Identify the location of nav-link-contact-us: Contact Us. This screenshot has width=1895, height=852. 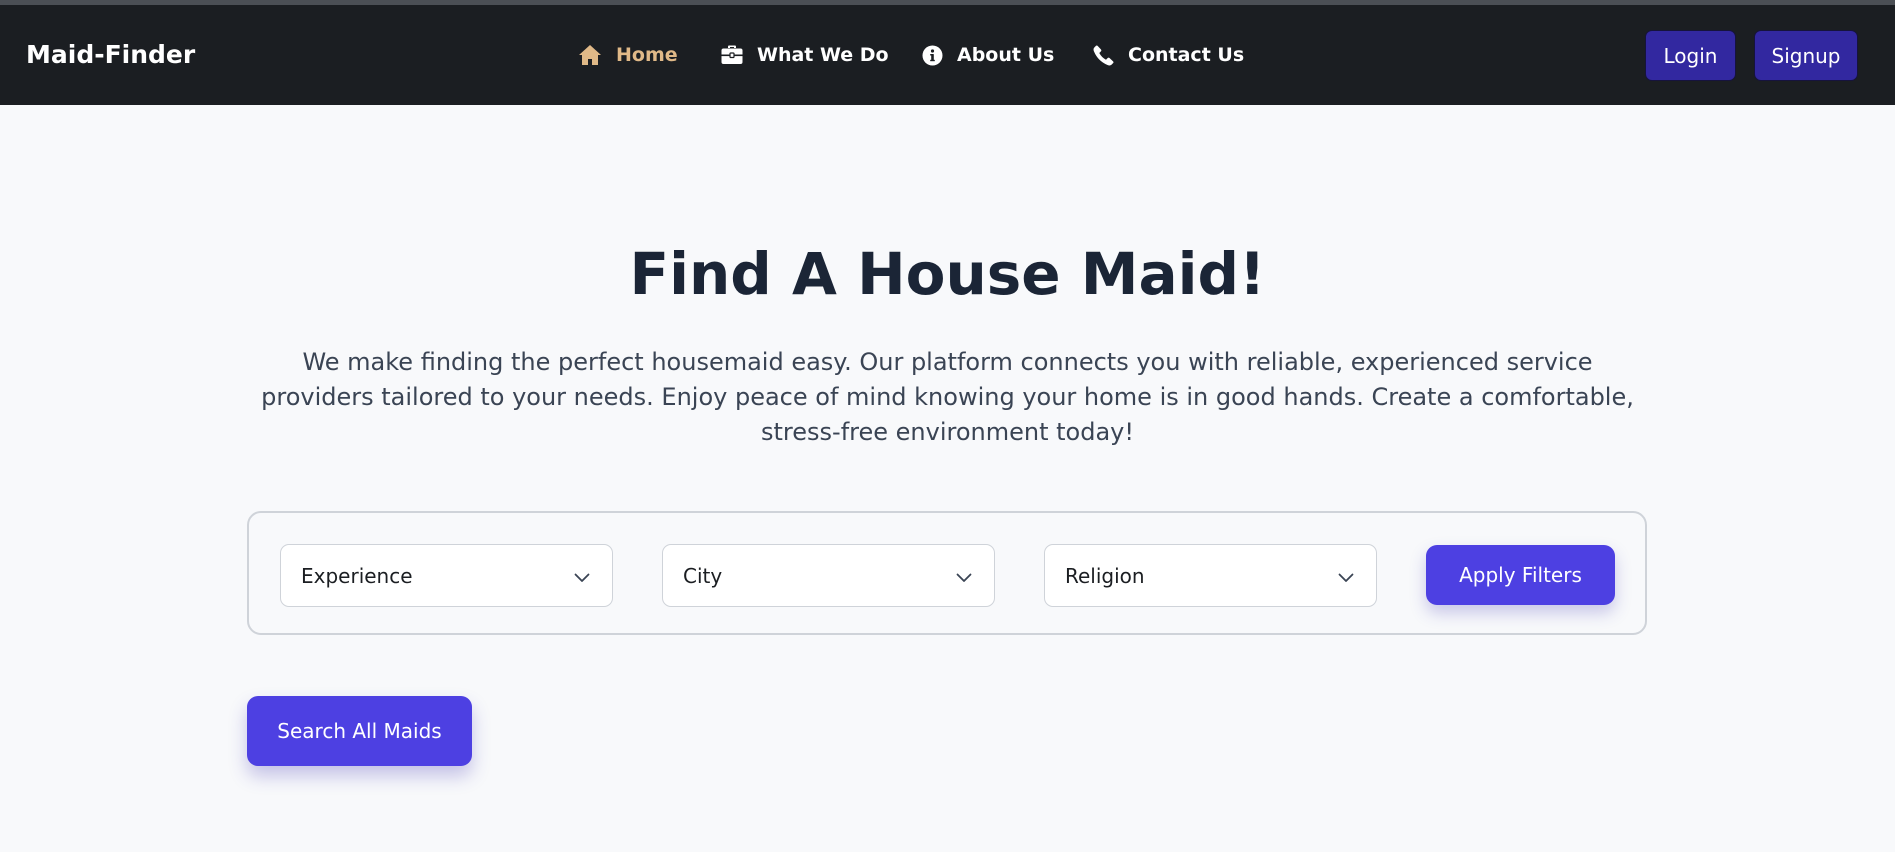
(1168, 55).